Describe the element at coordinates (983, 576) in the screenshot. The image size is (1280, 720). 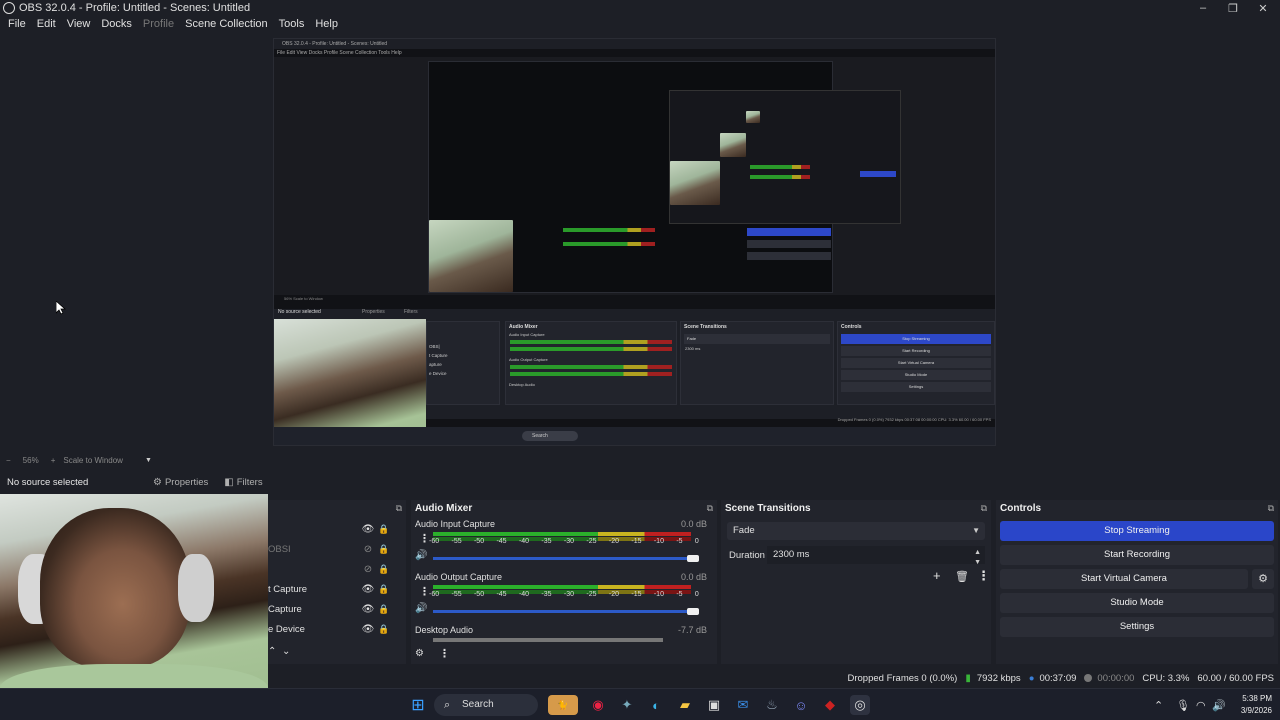
I see `transition-menu-icon: ⋮` at that location.